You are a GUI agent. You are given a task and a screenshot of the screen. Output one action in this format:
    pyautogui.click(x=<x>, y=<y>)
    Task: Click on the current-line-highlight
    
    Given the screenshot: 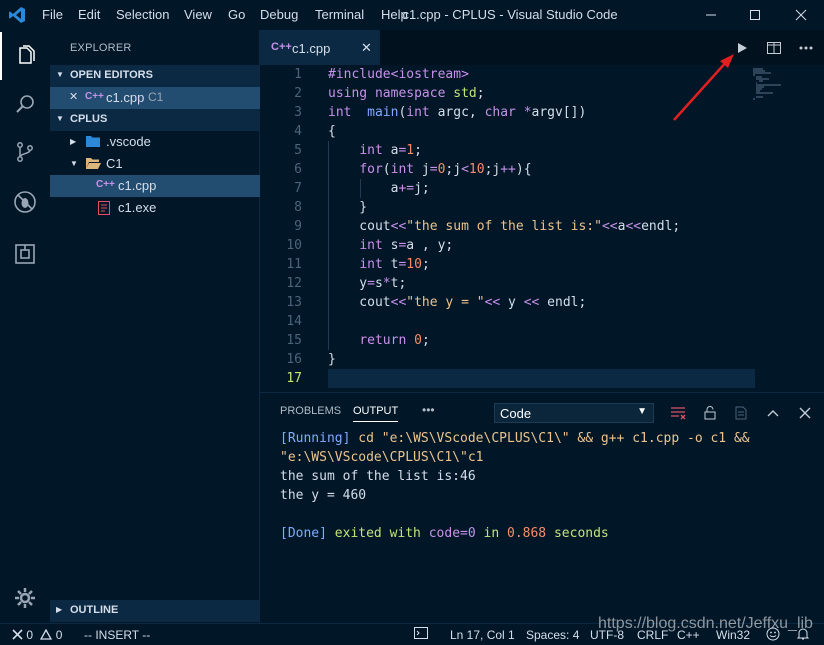 What is the action you would take?
    pyautogui.click(x=541, y=378)
    